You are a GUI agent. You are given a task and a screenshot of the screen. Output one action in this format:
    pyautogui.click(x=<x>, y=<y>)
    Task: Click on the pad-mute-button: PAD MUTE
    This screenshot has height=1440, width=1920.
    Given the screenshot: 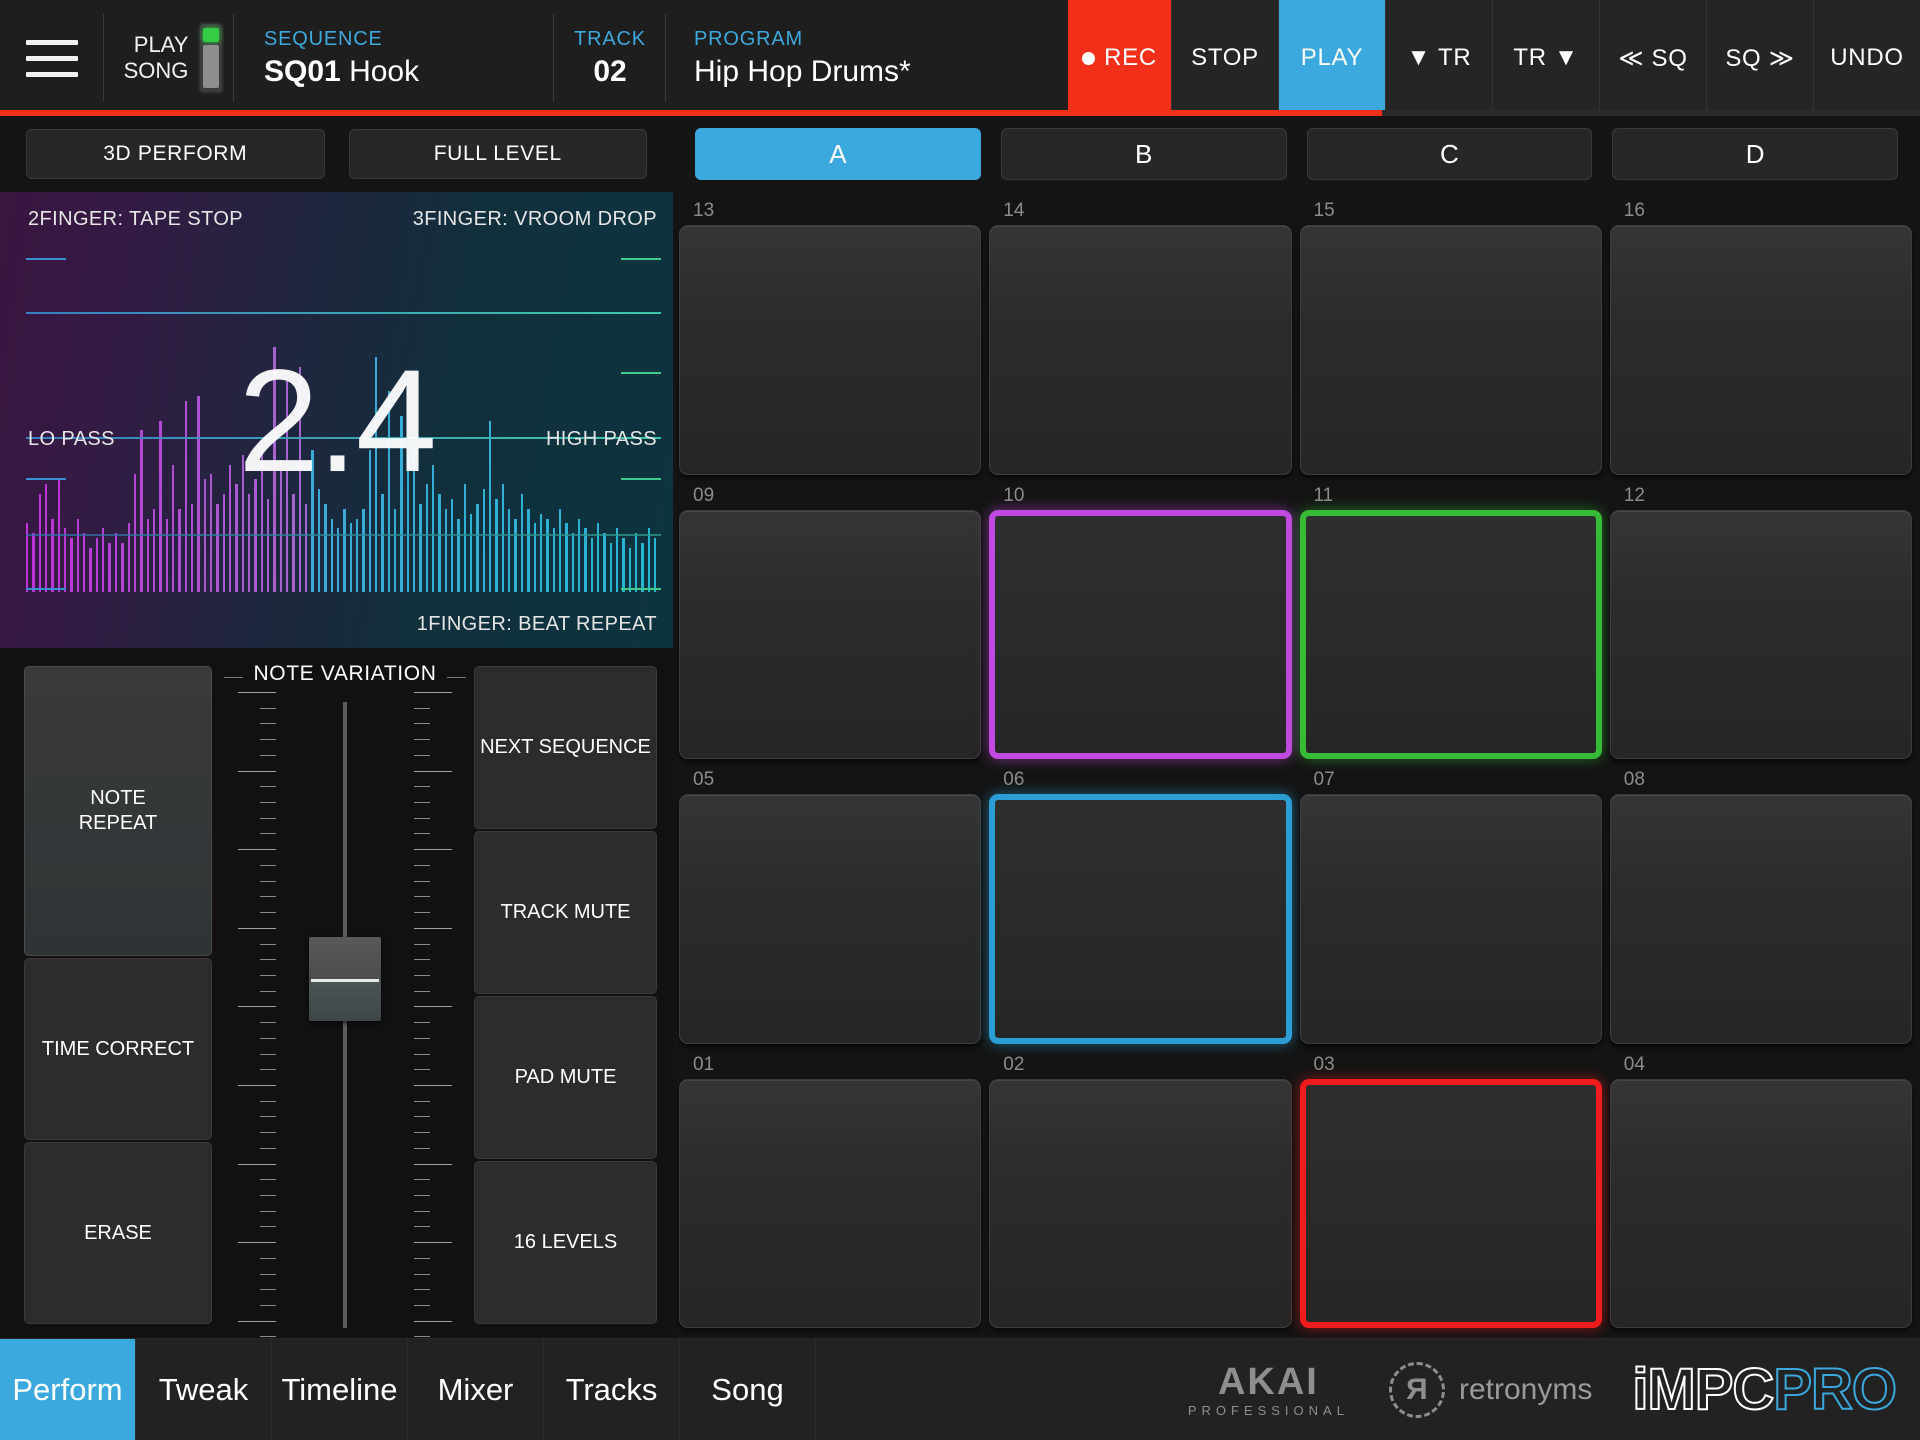 What is the action you would take?
    pyautogui.click(x=565, y=1077)
    